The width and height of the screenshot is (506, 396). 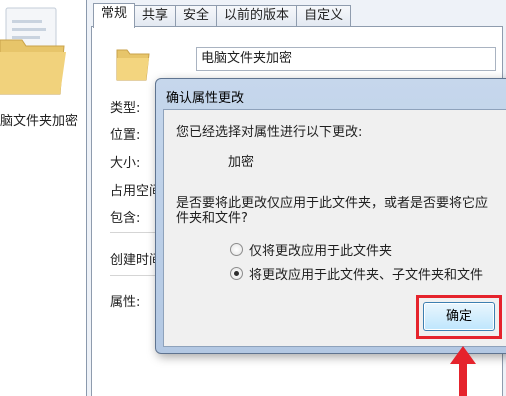 I want to click on change-description: 加密, so click(x=241, y=162).